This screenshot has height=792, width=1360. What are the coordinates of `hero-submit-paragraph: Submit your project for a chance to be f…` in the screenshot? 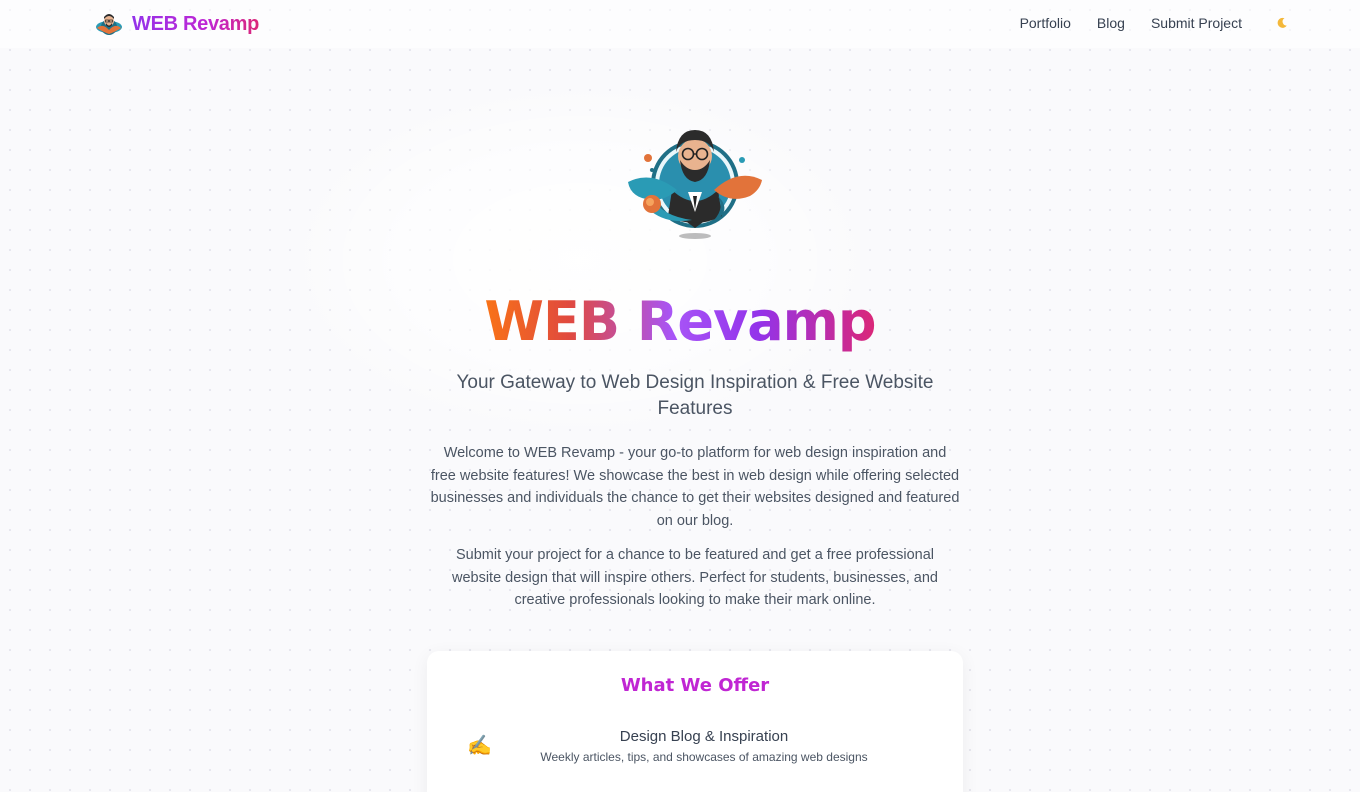 It's located at (694, 577).